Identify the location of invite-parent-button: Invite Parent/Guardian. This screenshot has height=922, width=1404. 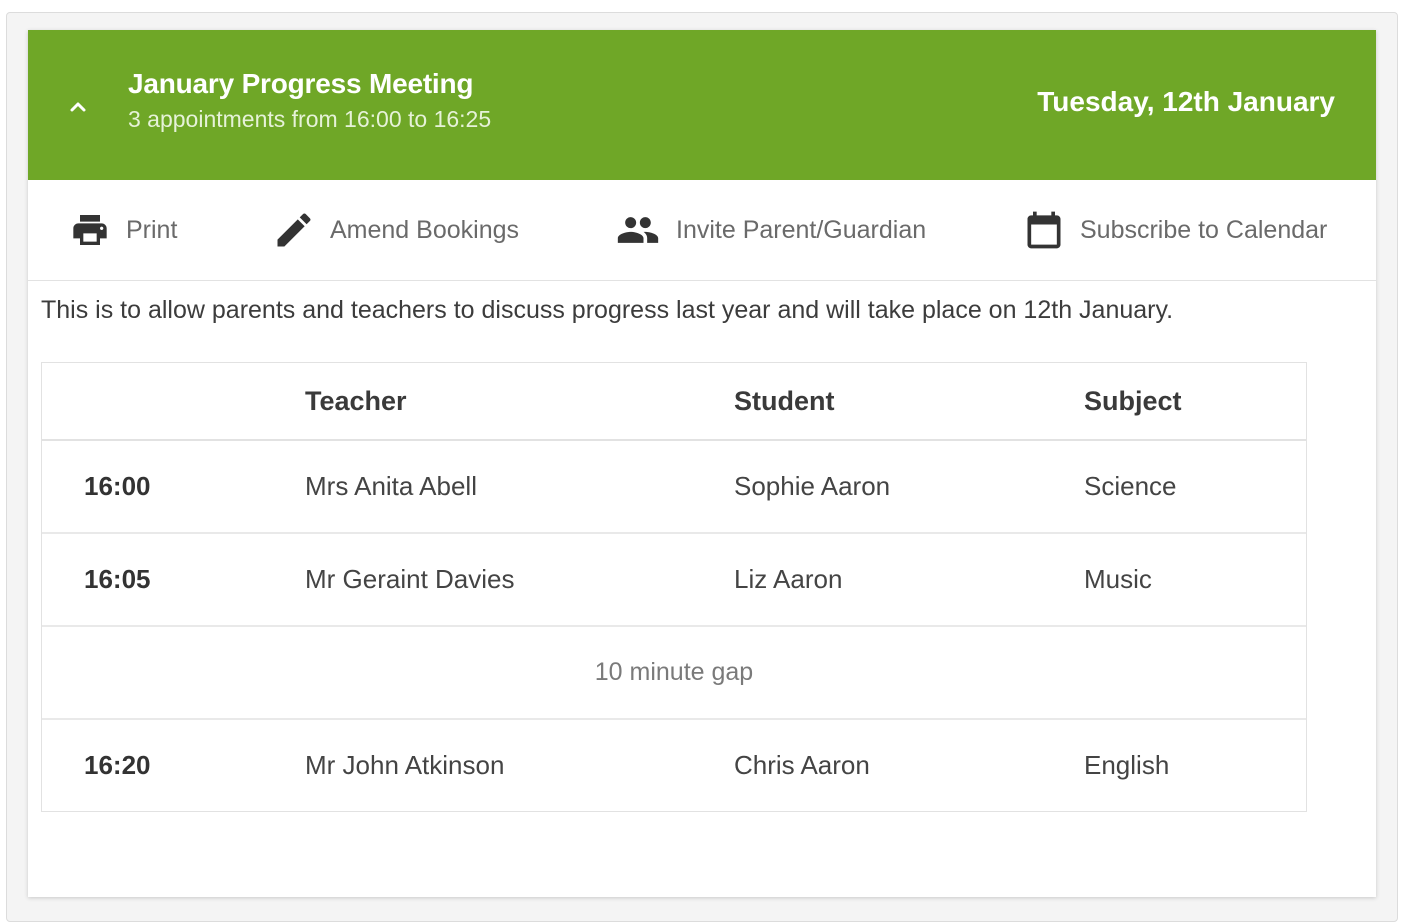
(770, 230).